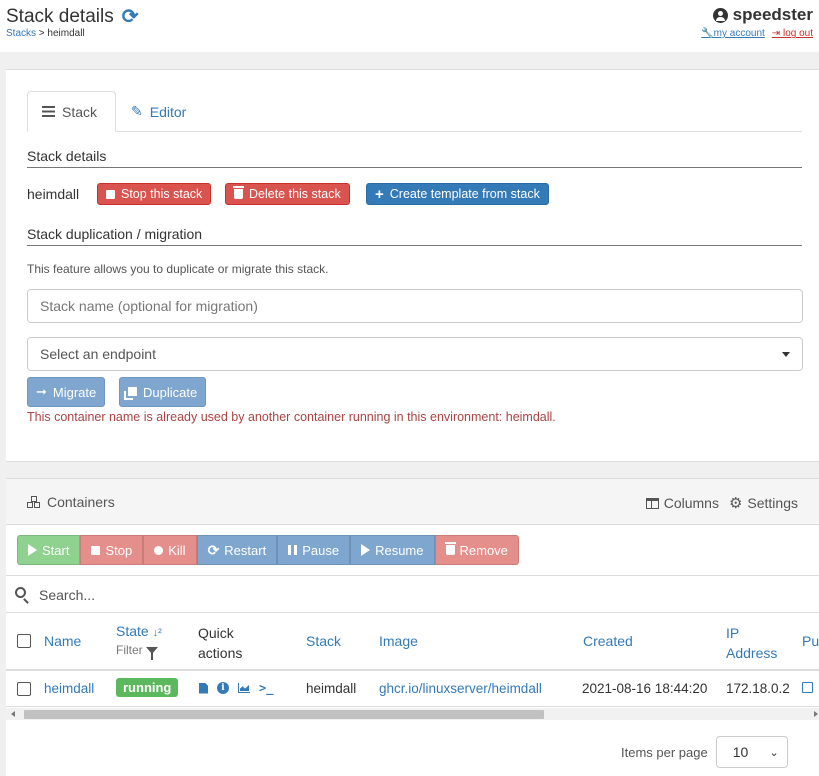 The image size is (819, 776). I want to click on settings-button: ⚙ Settings, so click(763, 503).